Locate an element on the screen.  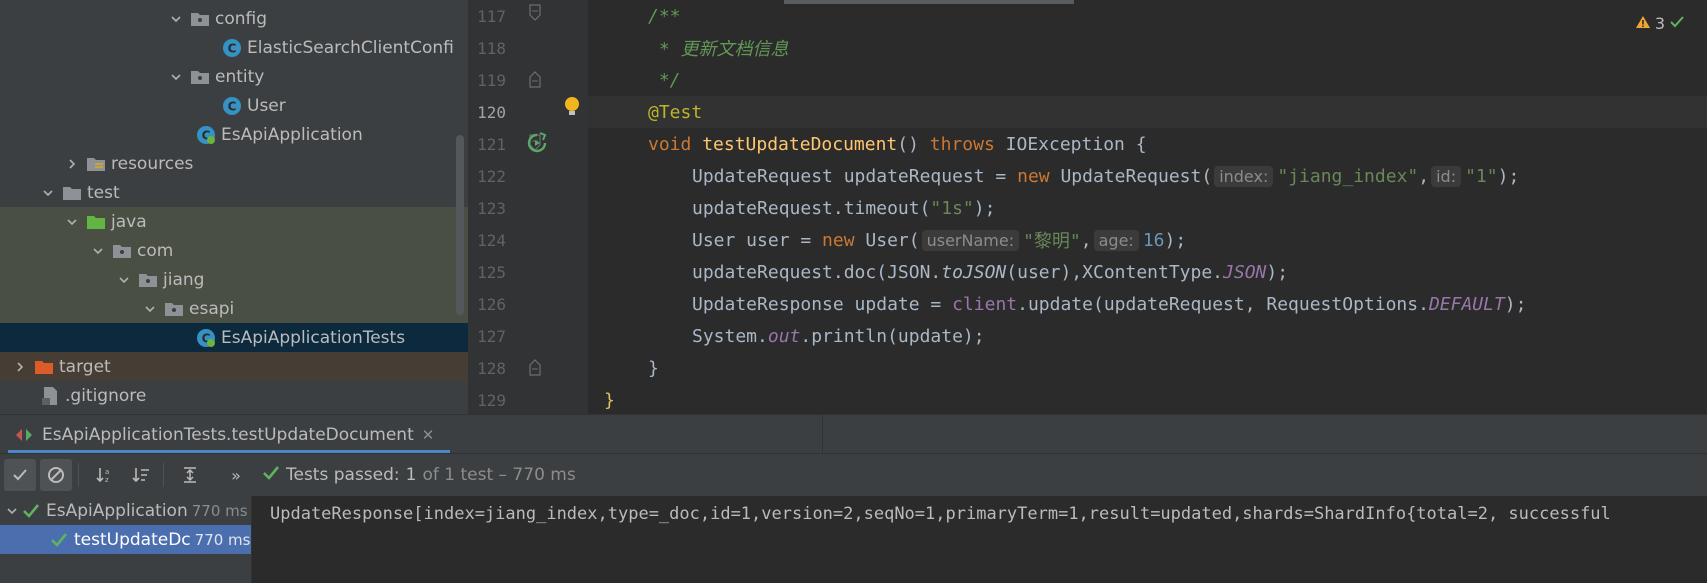
show-ignored-button is located at coordinates (56, 475).